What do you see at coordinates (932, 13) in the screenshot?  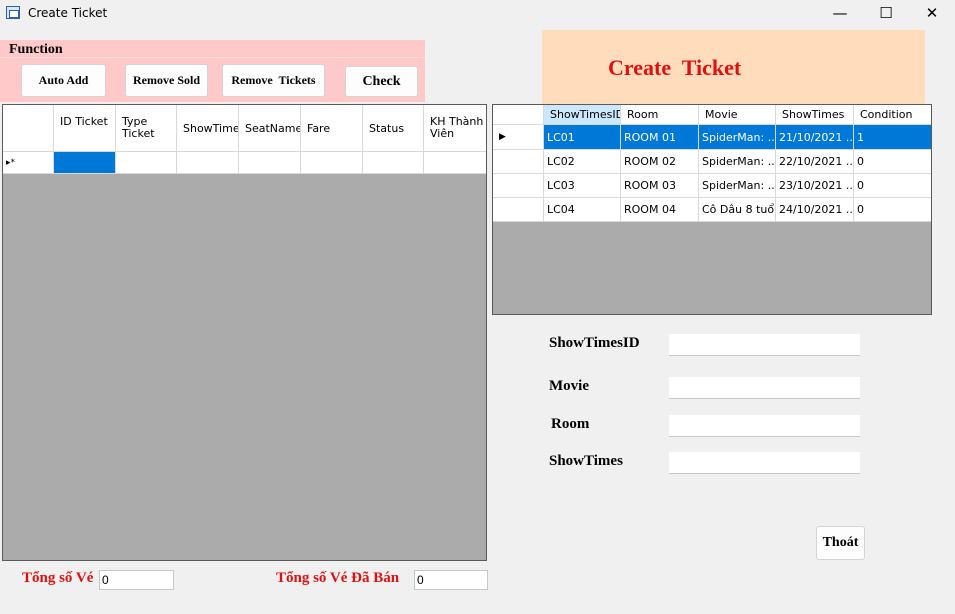 I see `close-button: ✕` at bounding box center [932, 13].